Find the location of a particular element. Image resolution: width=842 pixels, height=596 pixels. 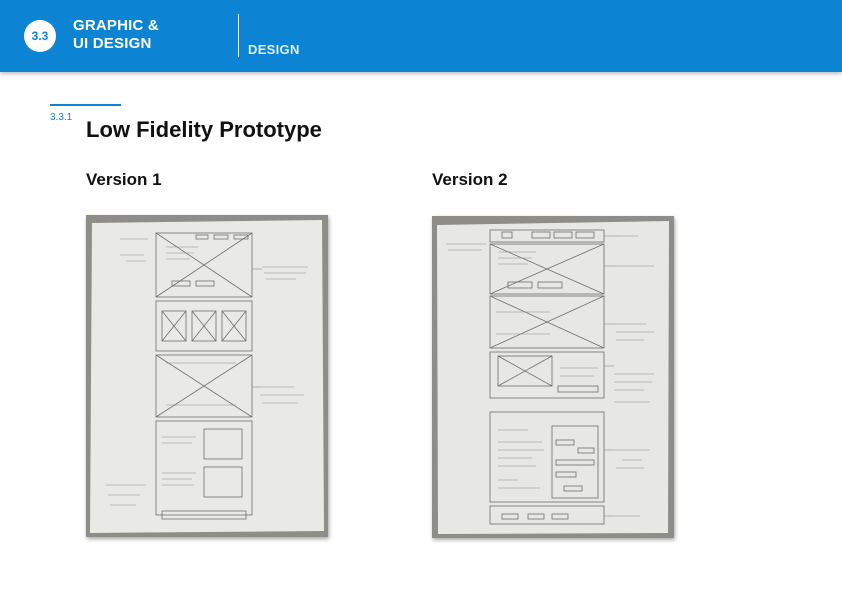

section-name: DESIGN is located at coordinates (274, 49).